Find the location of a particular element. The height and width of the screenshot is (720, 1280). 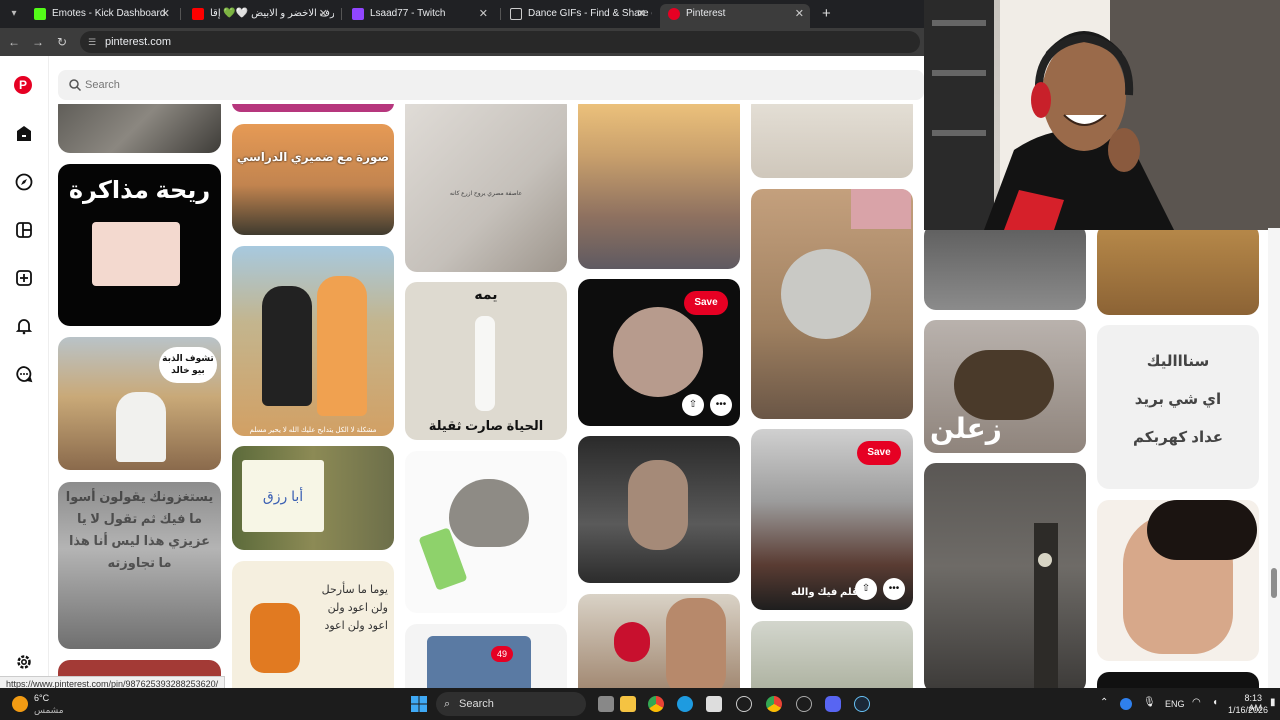

create-icon is located at coordinates (24, 278).